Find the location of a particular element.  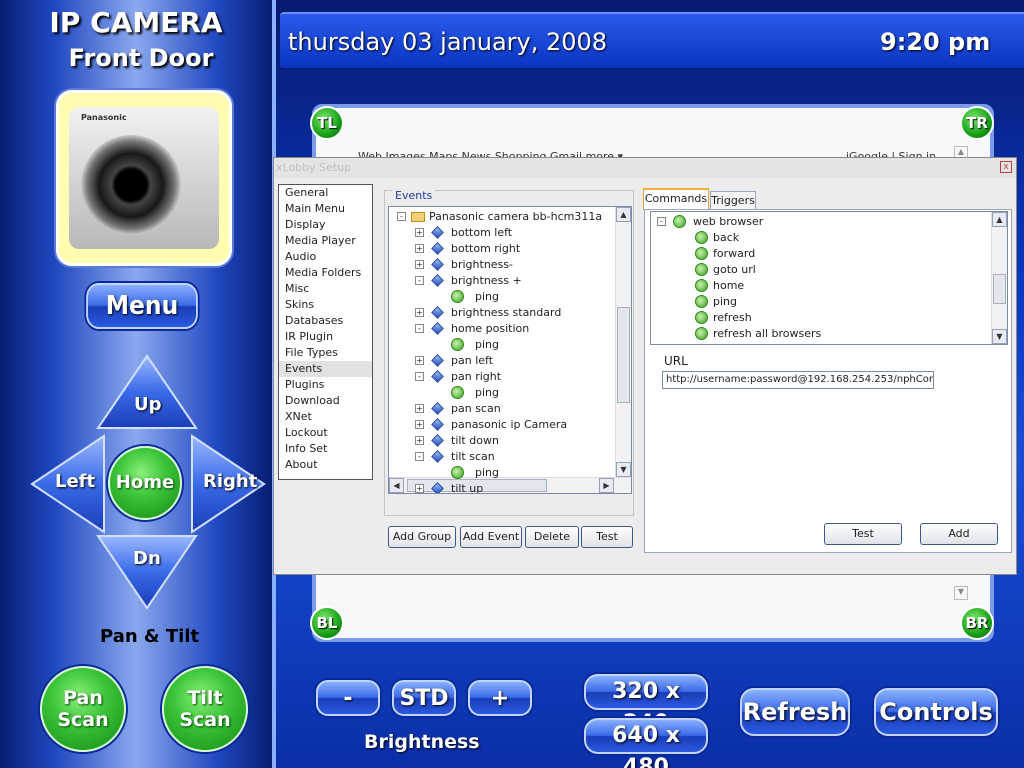

scroll-up-icon: ▲ is located at coordinates (623, 214).